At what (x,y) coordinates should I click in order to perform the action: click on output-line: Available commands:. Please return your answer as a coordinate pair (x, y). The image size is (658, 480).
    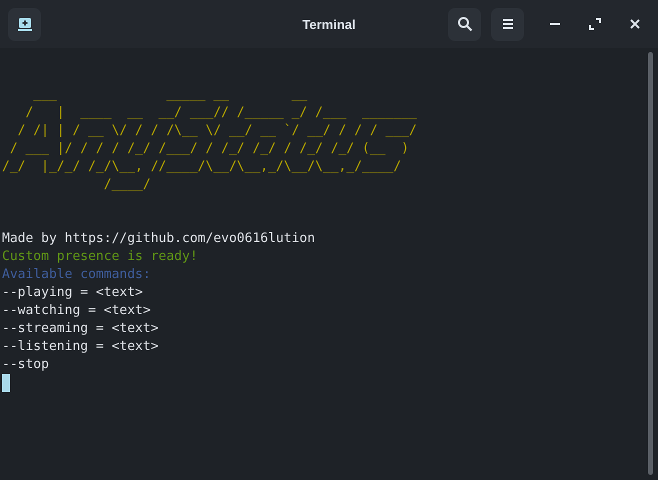
    Looking at the image, I should click on (77, 275).